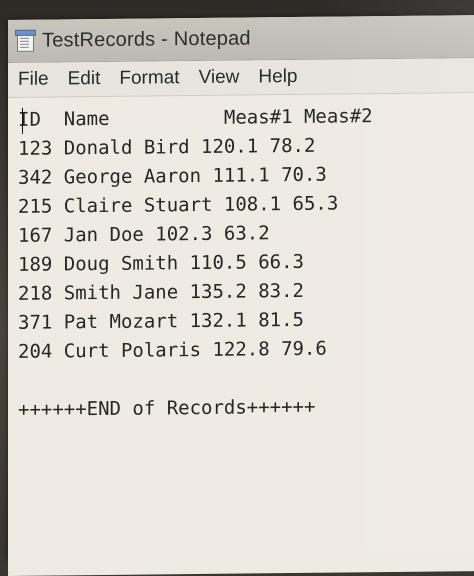 This screenshot has height=576, width=474. What do you see at coordinates (167, 147) in the screenshot?
I see `record-line: 123 Donald Bird 120.1 78.2` at bounding box center [167, 147].